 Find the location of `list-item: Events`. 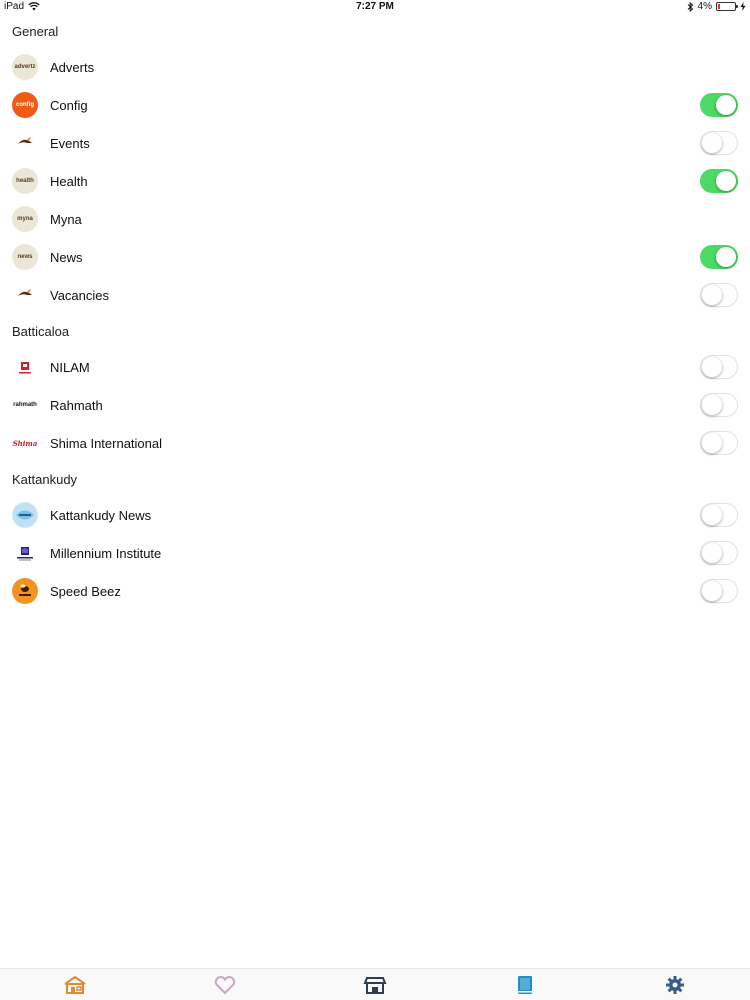

list-item: Events is located at coordinates (375, 143).